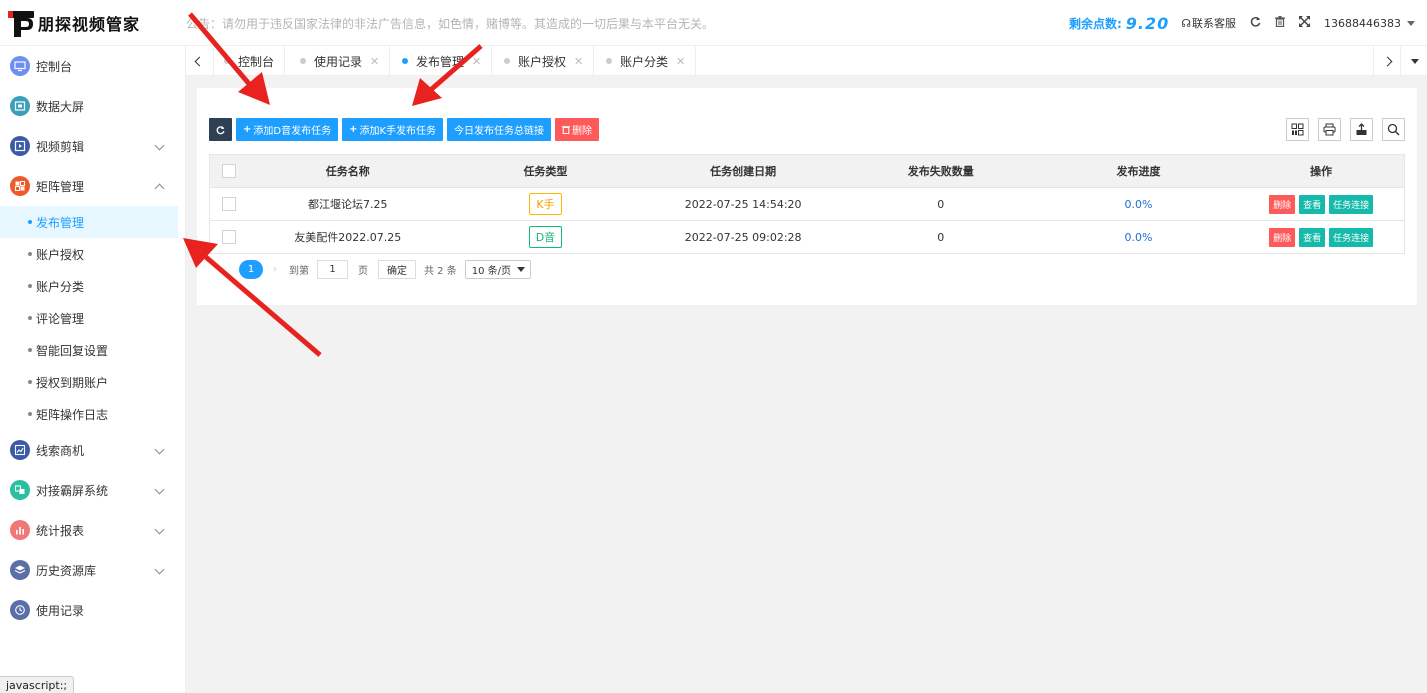 The height and width of the screenshot is (693, 1427). I want to click on select-all-cell, so click(229, 171).